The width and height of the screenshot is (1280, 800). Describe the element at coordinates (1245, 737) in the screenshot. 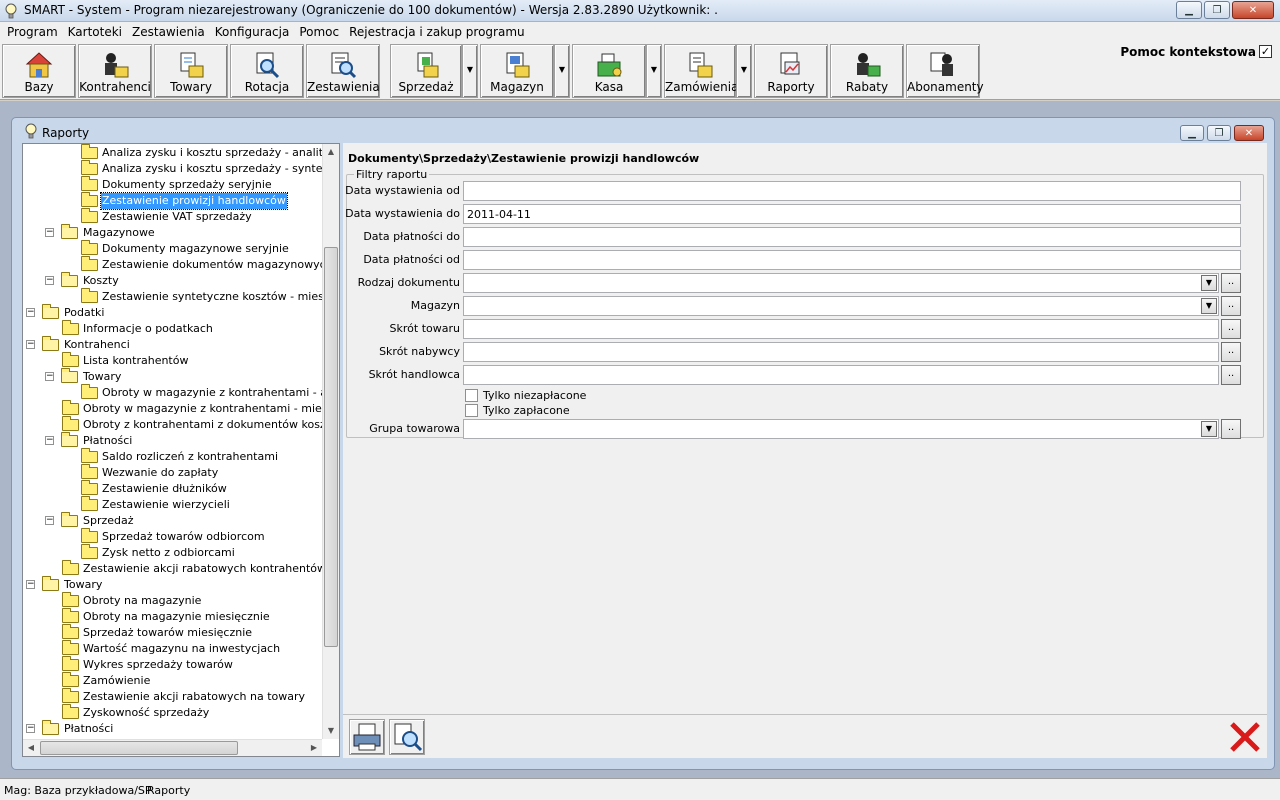

I see `close-report-icon` at that location.